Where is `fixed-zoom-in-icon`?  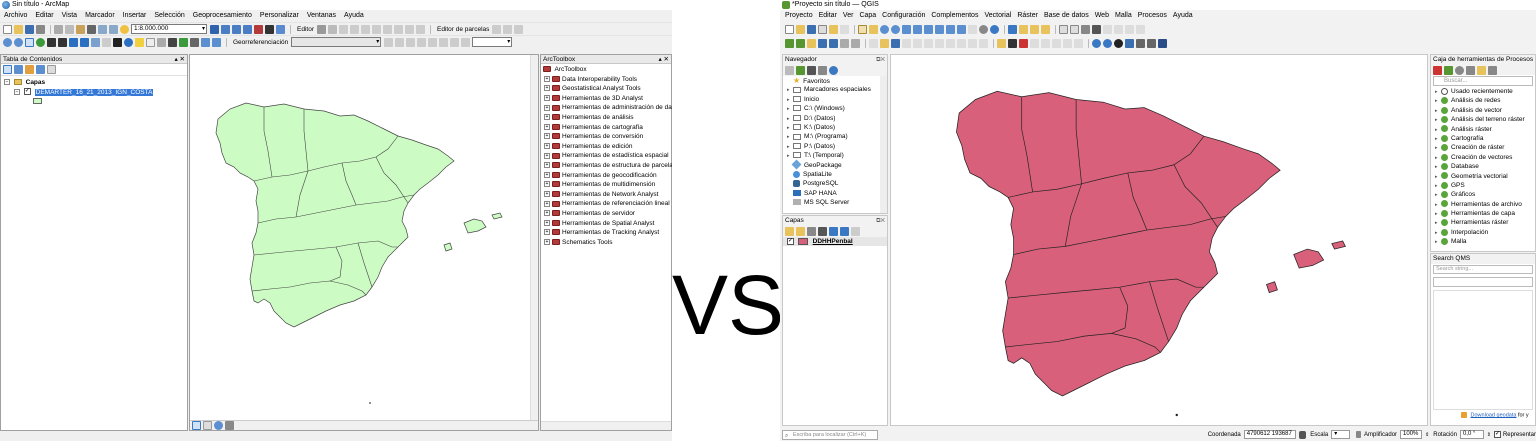 fixed-zoom-in-icon is located at coordinates (51, 42).